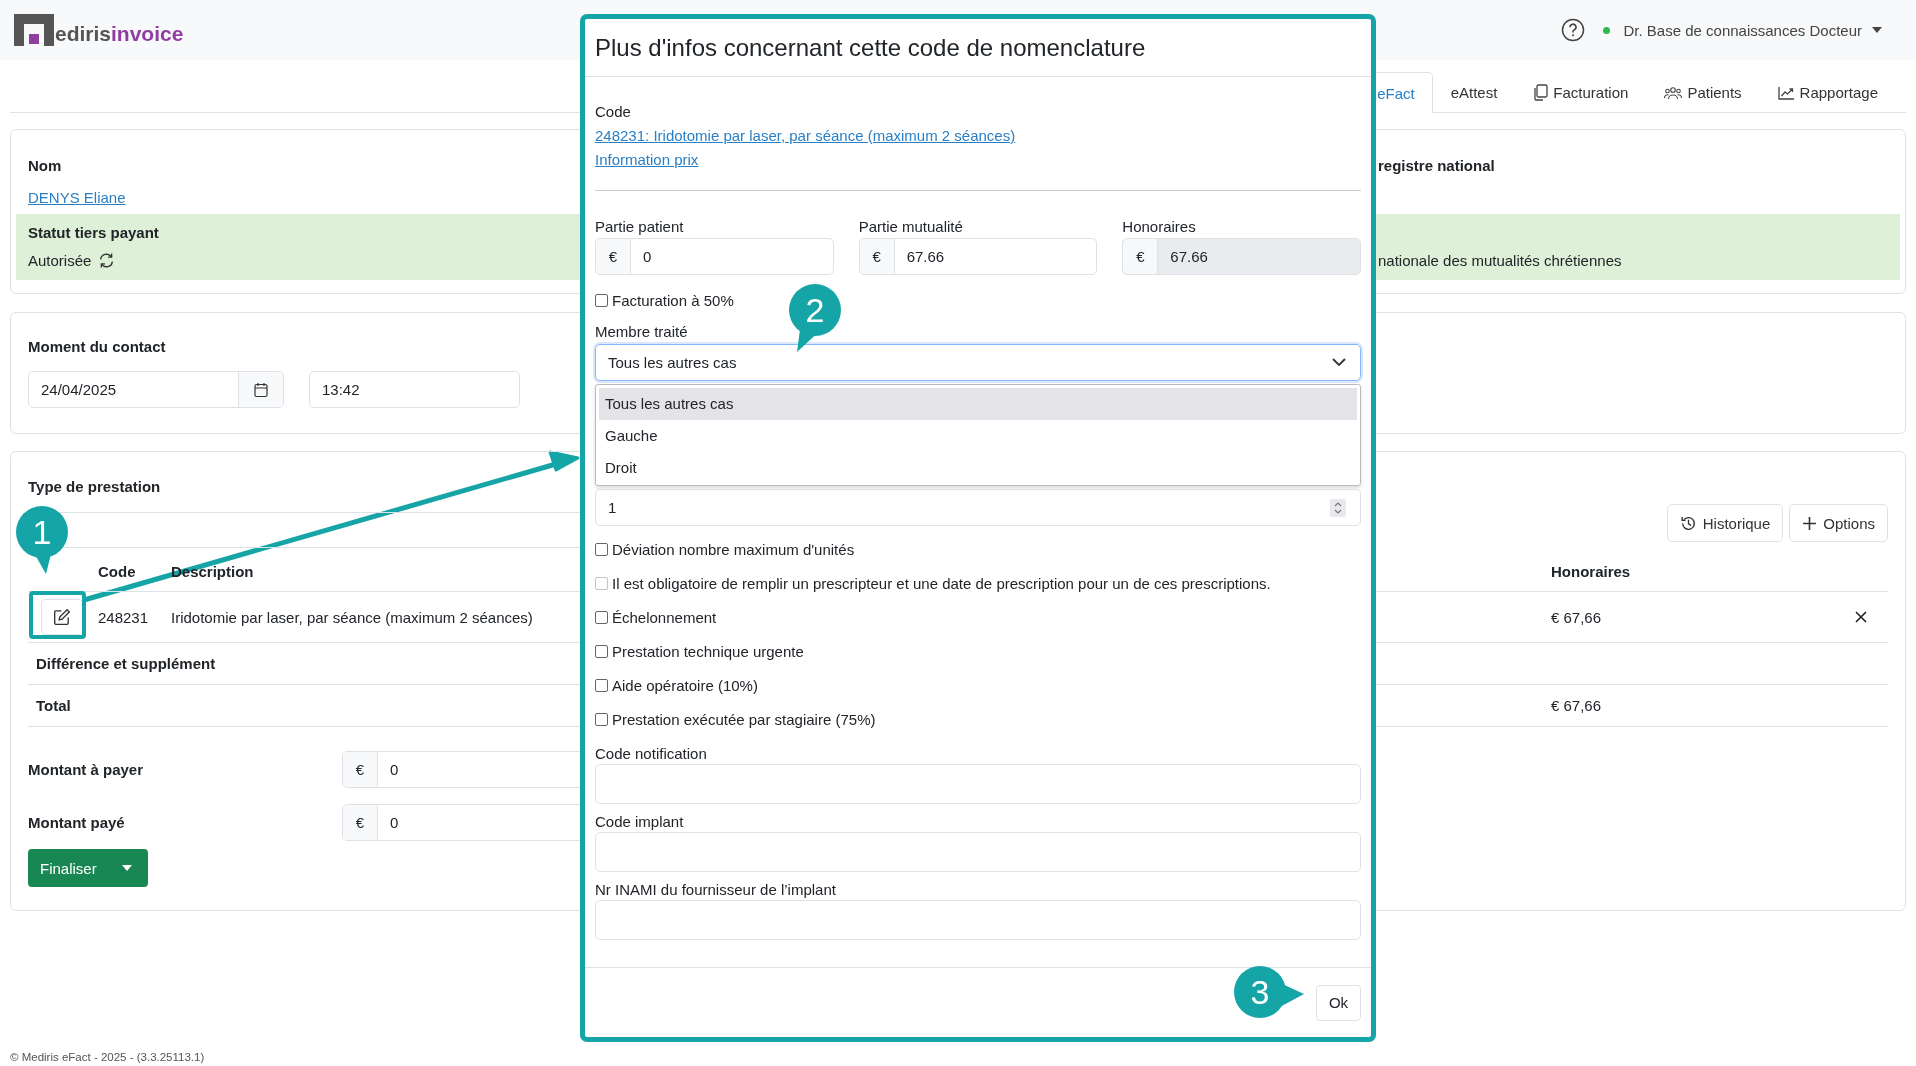 The image size is (1916, 1066). Describe the element at coordinates (911, 227) in the screenshot. I see `field-label: Partie mutualité` at that location.